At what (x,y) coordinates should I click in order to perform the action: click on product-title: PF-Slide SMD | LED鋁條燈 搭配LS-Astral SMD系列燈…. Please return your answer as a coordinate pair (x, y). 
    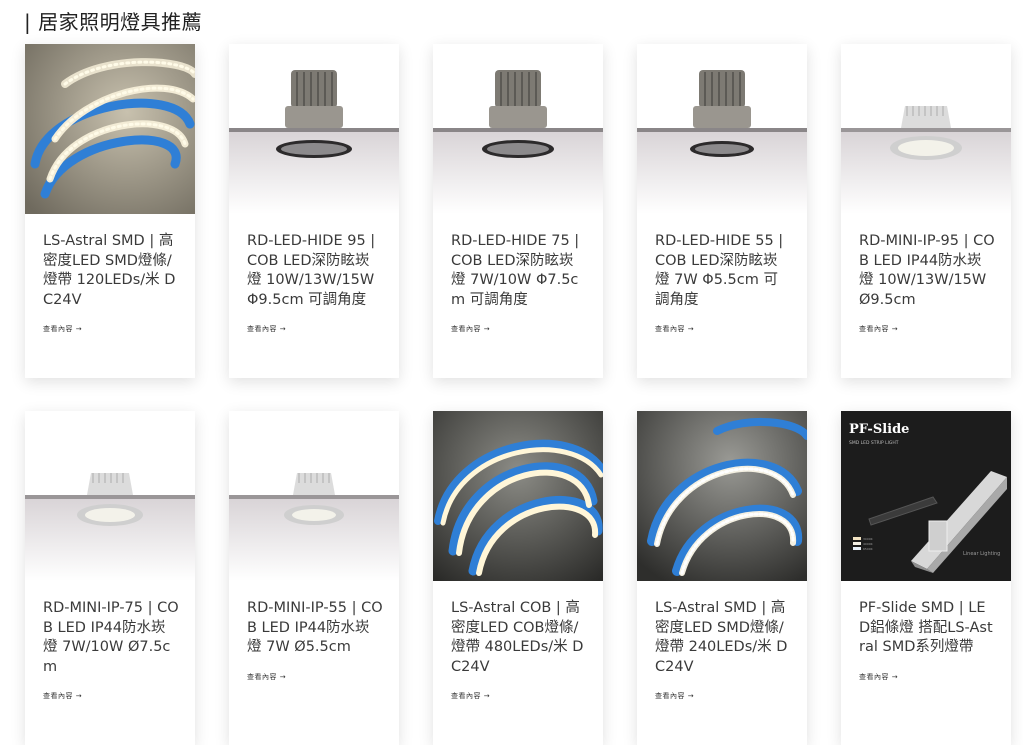
    Looking at the image, I should click on (926, 627).